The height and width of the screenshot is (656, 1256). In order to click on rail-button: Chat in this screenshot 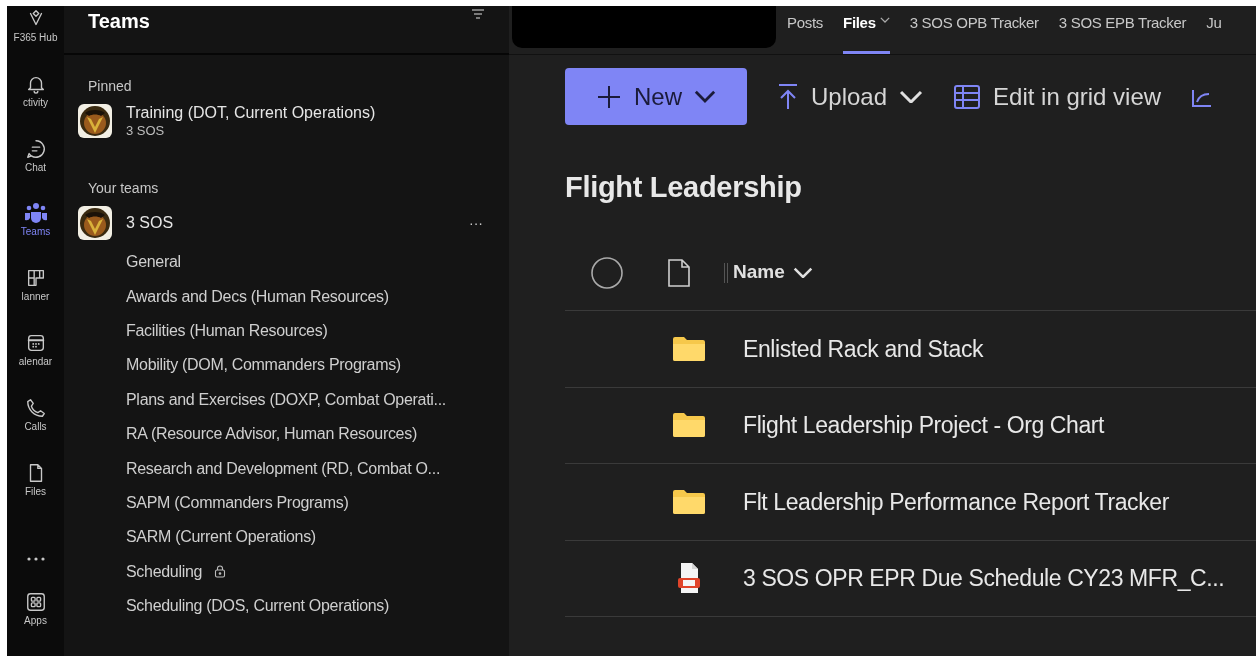, I will do `click(35, 170)`.